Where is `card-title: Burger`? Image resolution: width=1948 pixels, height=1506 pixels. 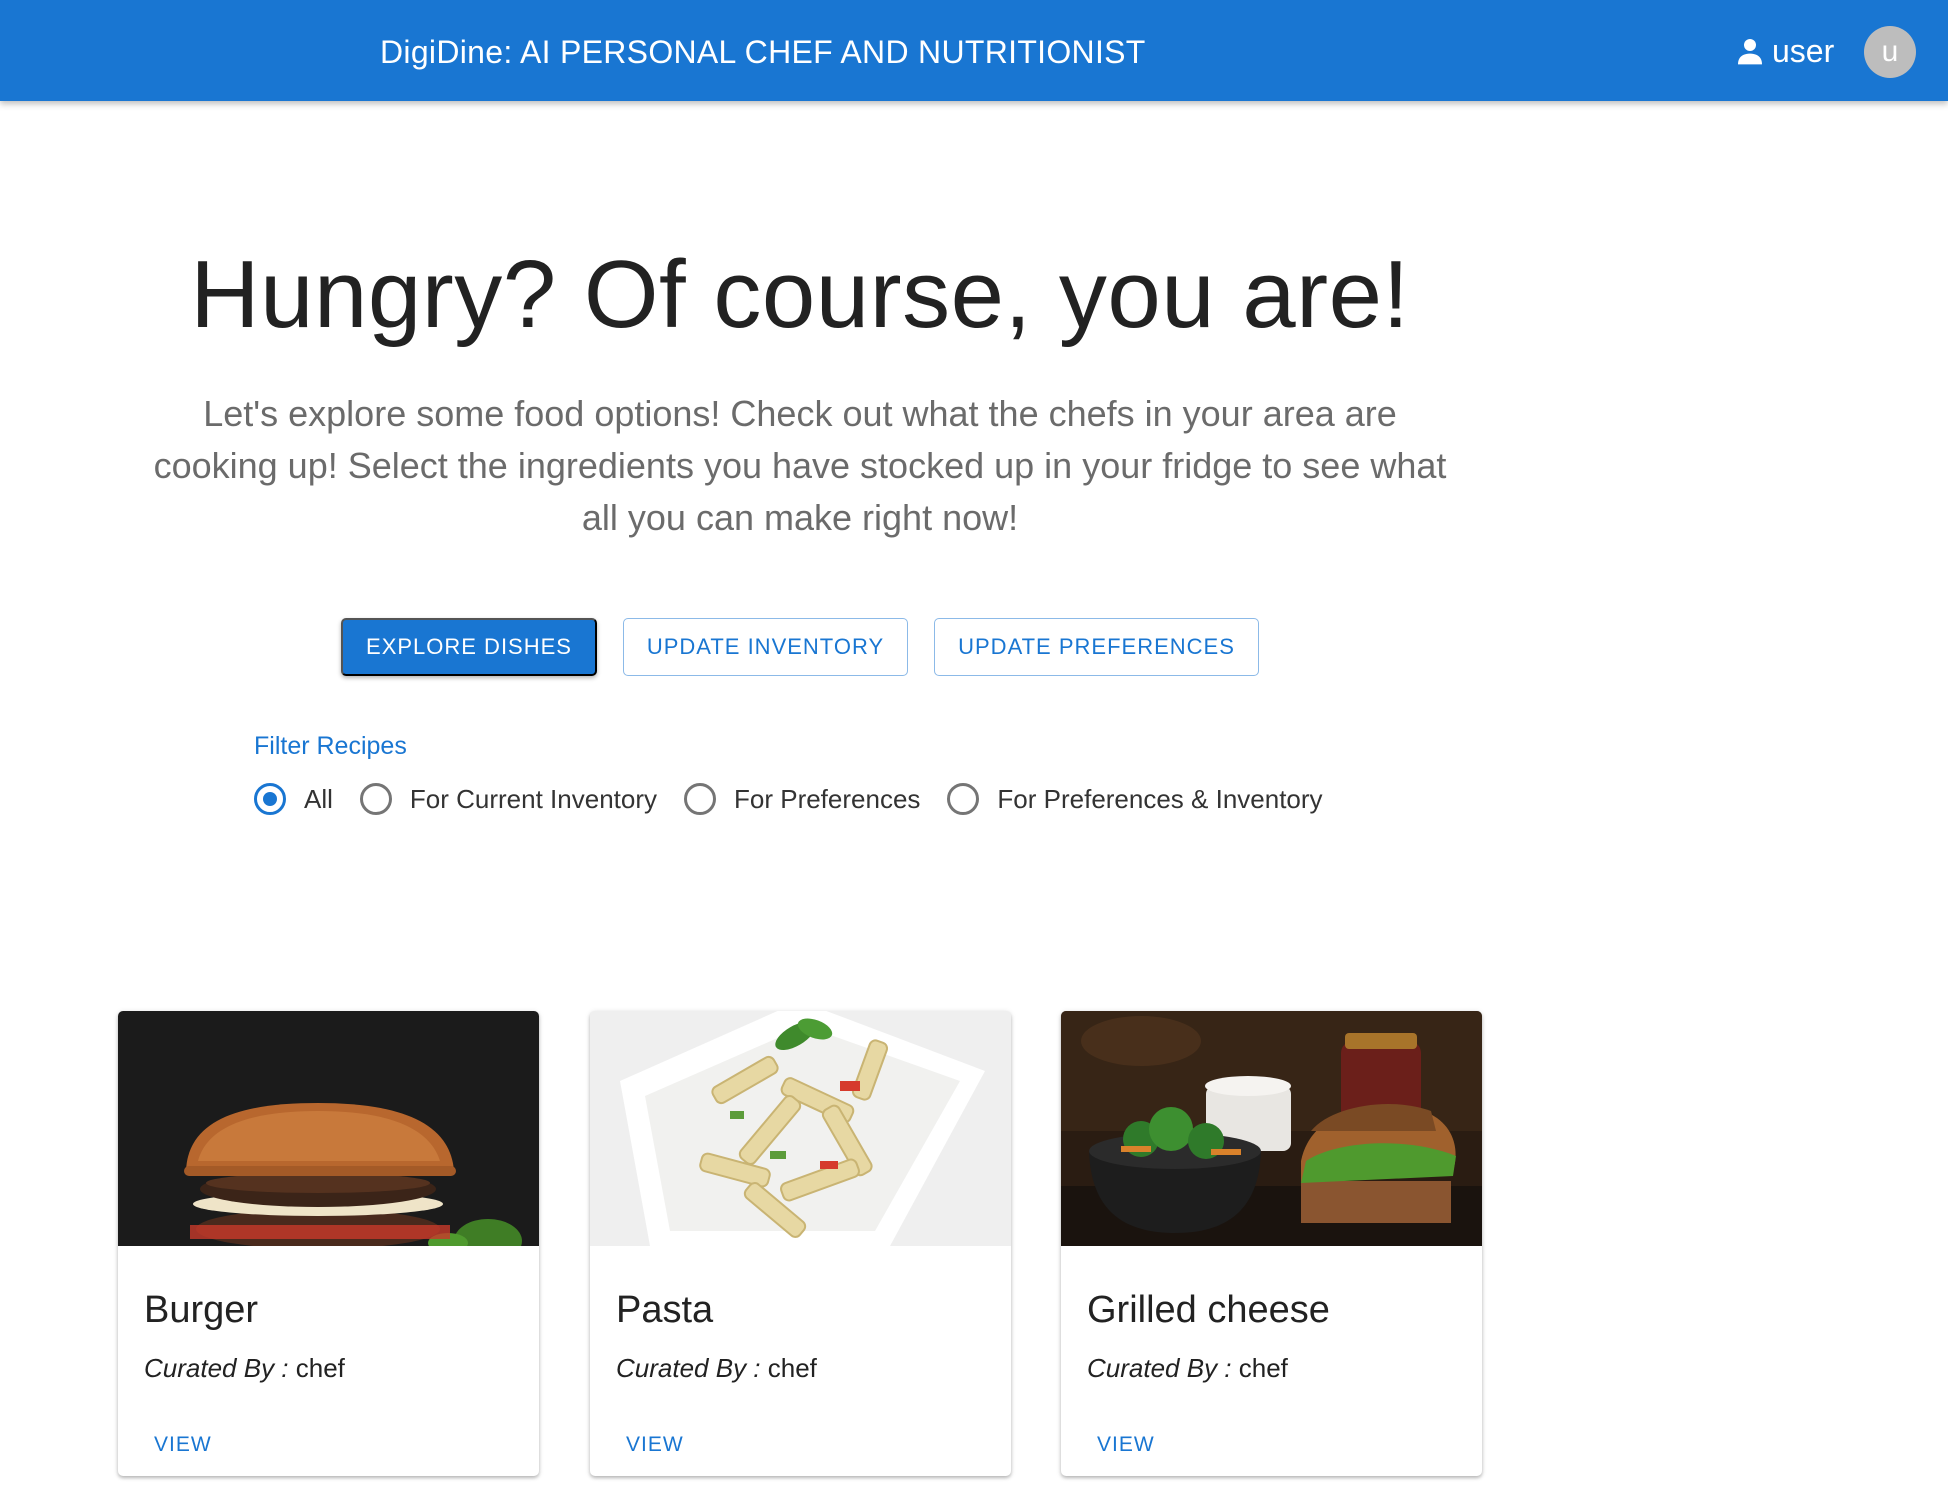 card-title: Burger is located at coordinates (201, 1310).